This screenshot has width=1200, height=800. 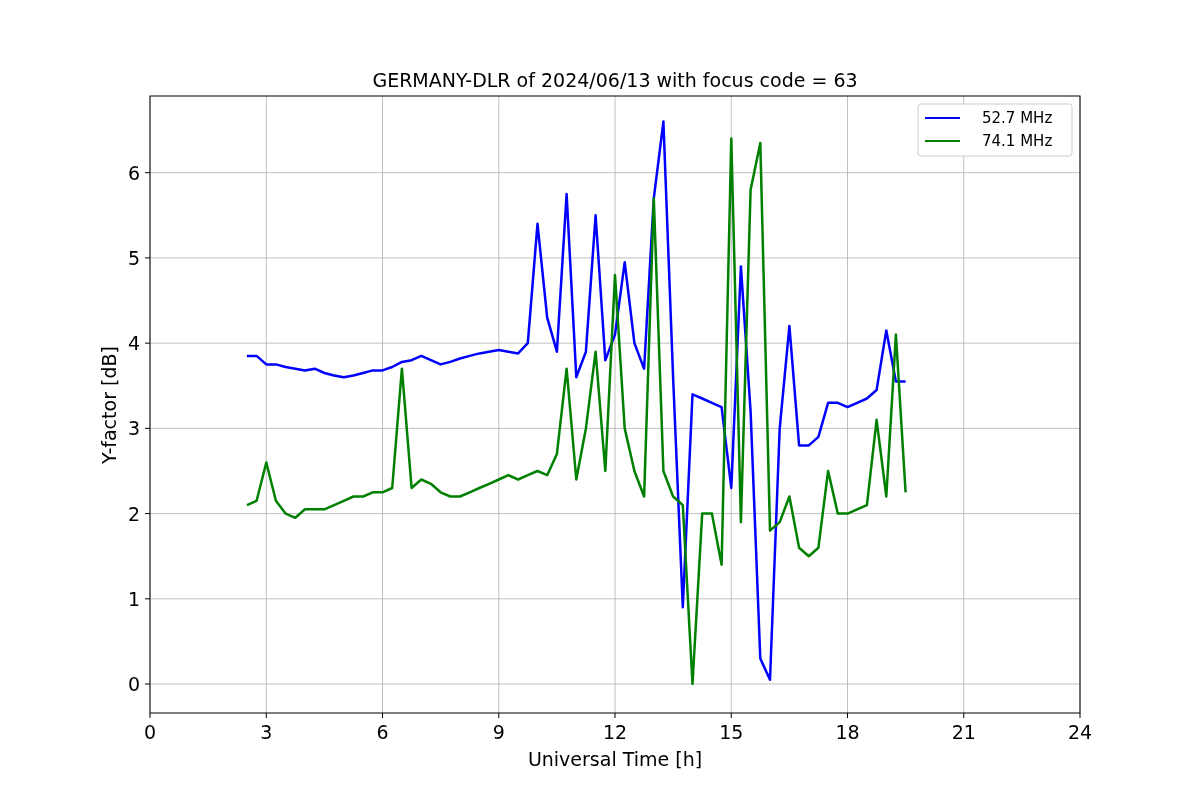 I want to click on legend-label: 74.1 MHz, so click(x=1017, y=141).